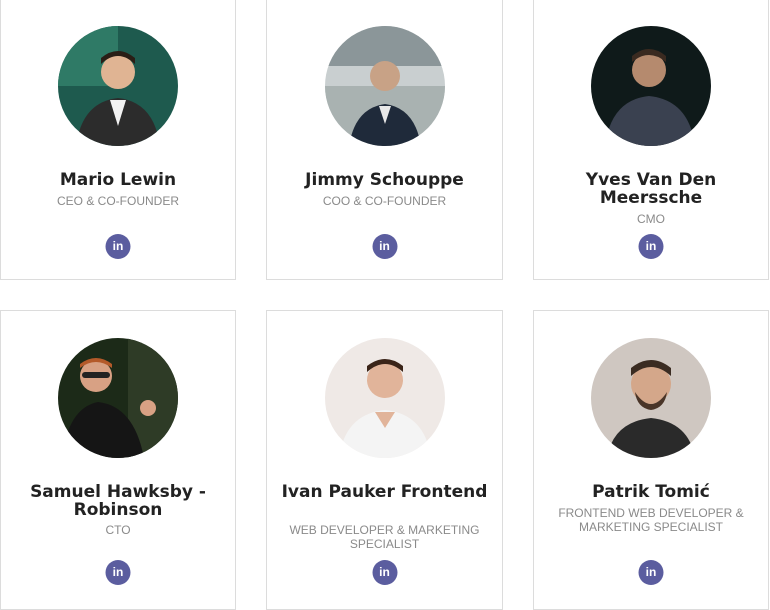 The image size is (770, 610). What do you see at coordinates (118, 180) in the screenshot?
I see `member-name: Mario Lewin` at bounding box center [118, 180].